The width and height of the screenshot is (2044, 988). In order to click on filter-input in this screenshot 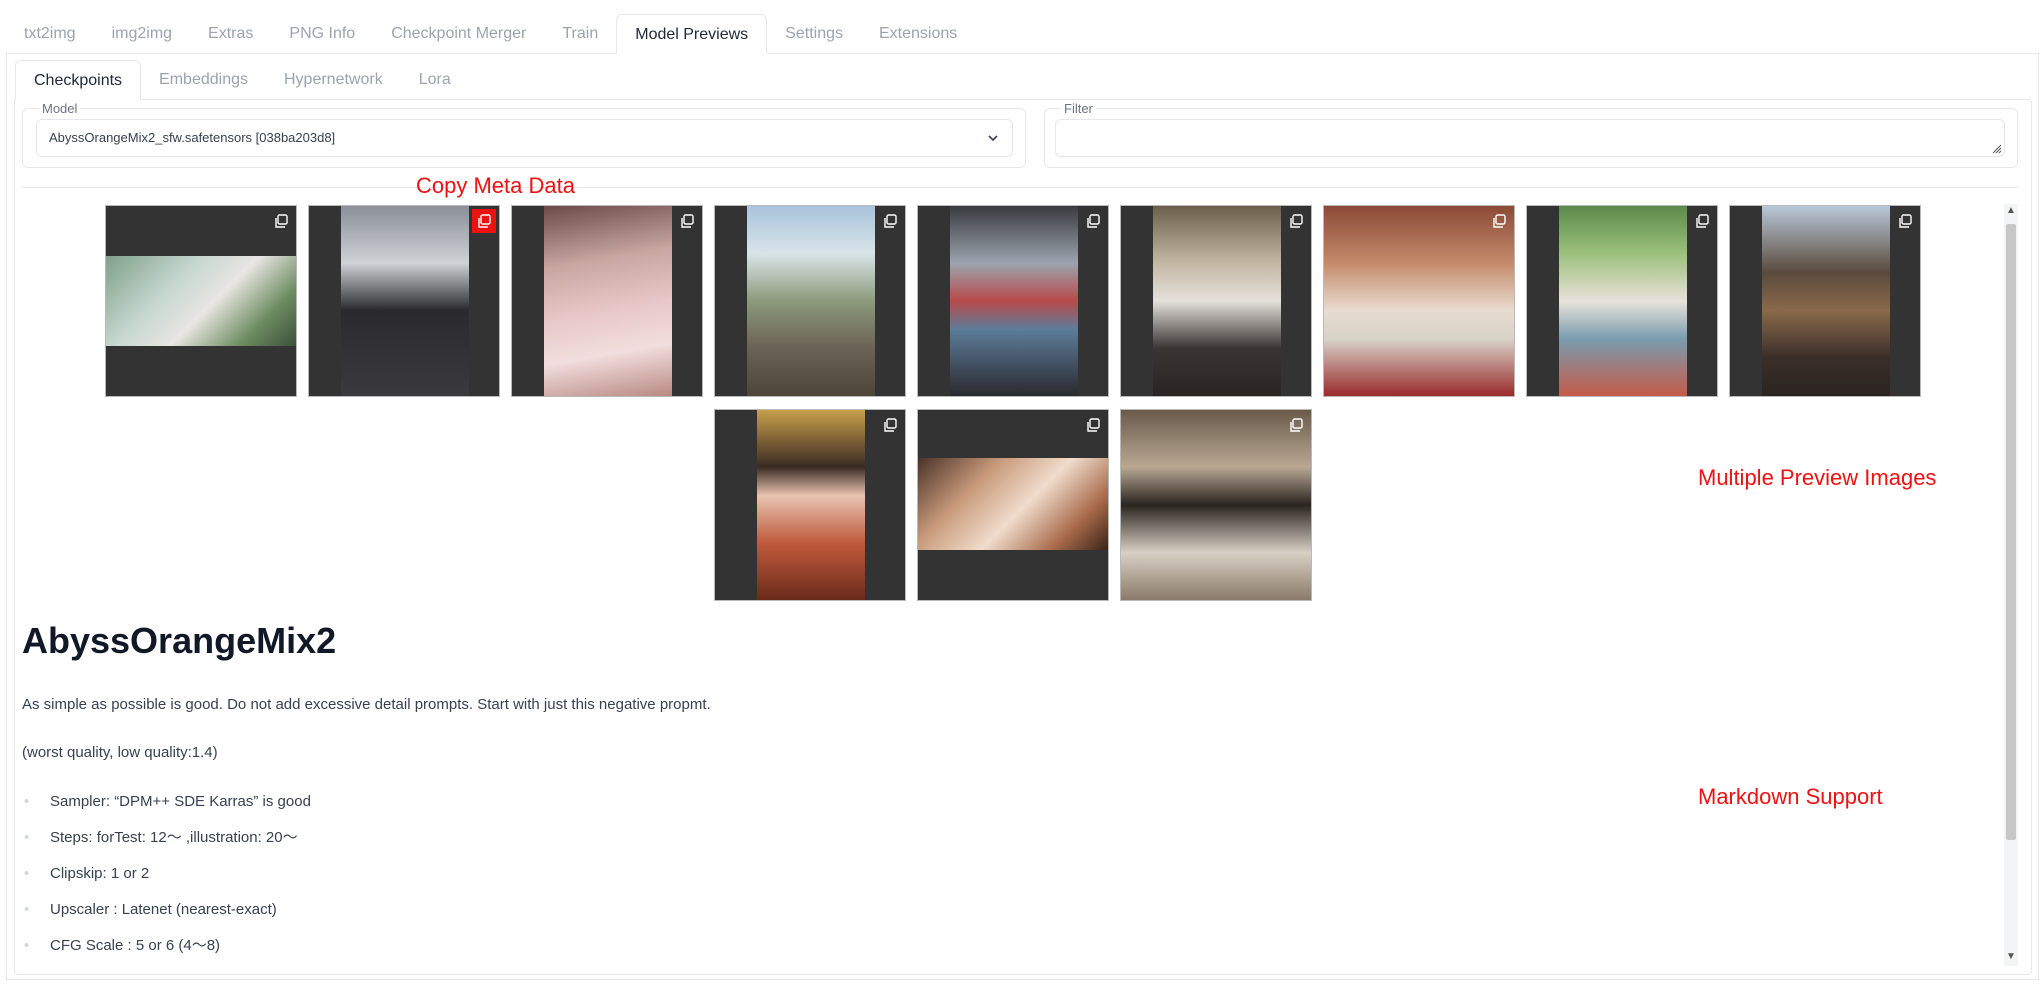, I will do `click(1530, 138)`.